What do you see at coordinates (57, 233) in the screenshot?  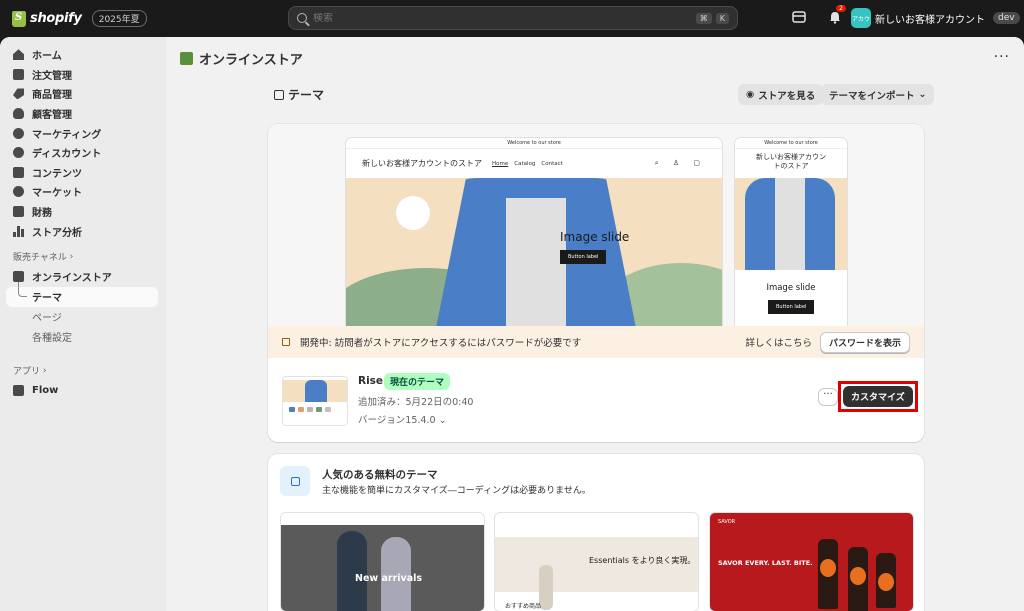 I see `sidebar-item-label: ストア分析` at bounding box center [57, 233].